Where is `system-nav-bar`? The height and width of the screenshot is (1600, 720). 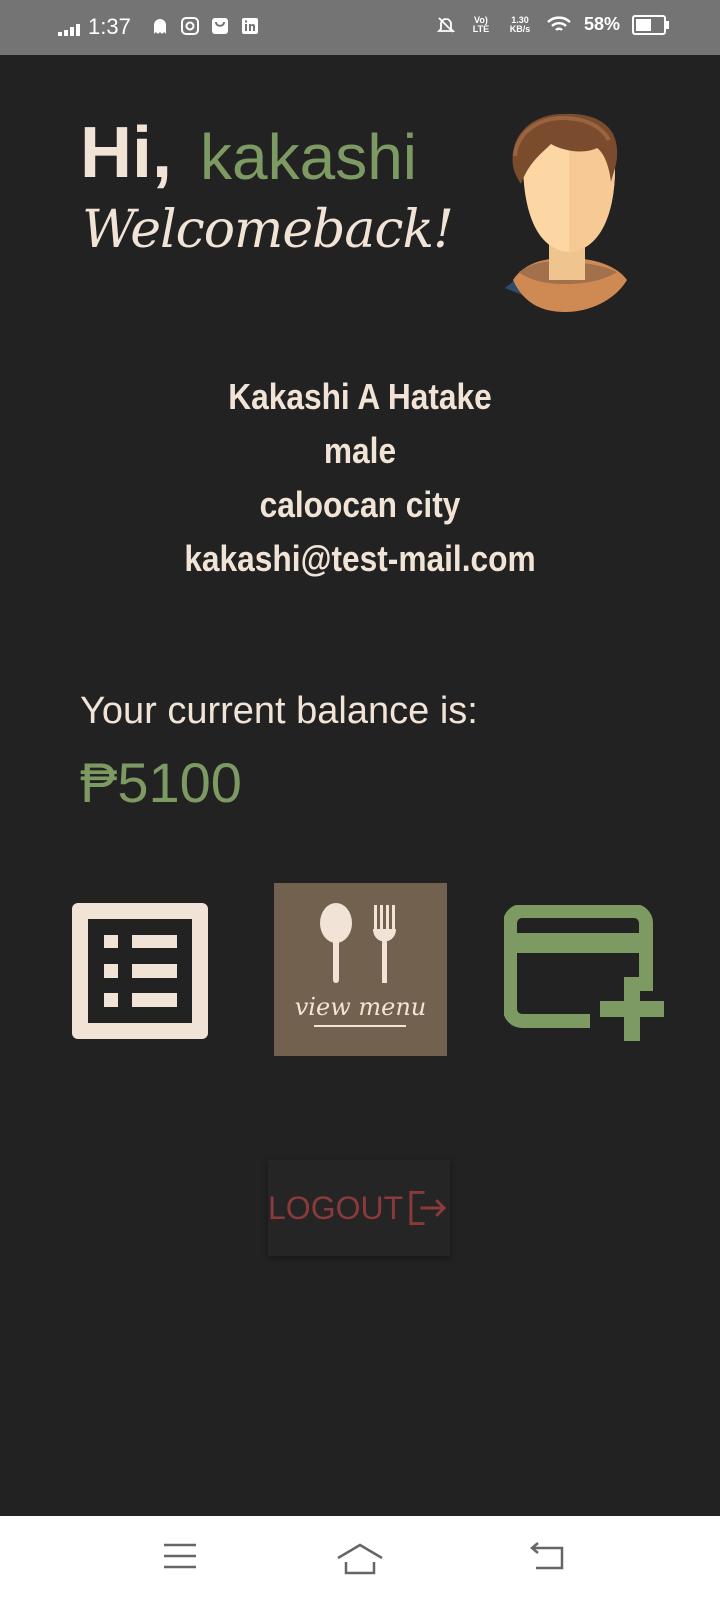
system-nav-bar is located at coordinates (360, 1558).